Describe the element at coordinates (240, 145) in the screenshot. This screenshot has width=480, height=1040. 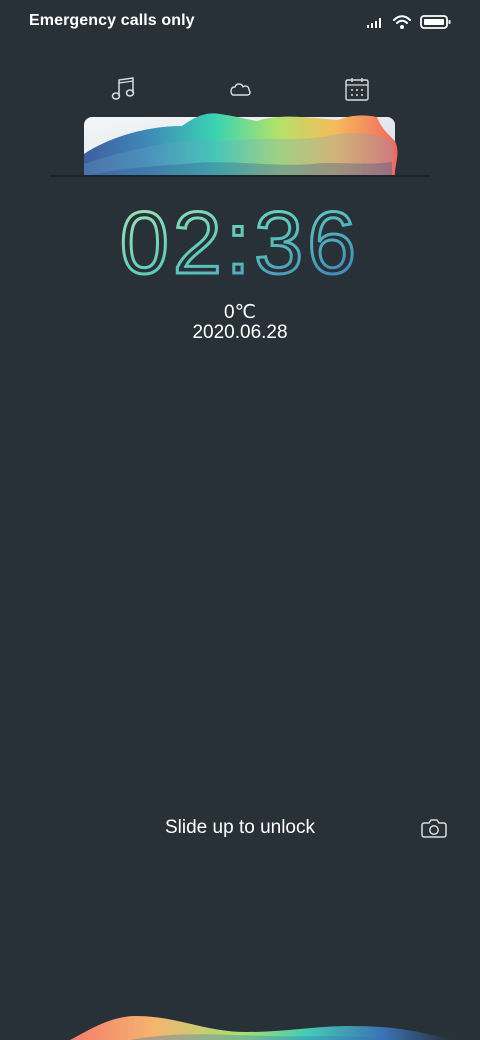
I see `widget-artwork` at that location.